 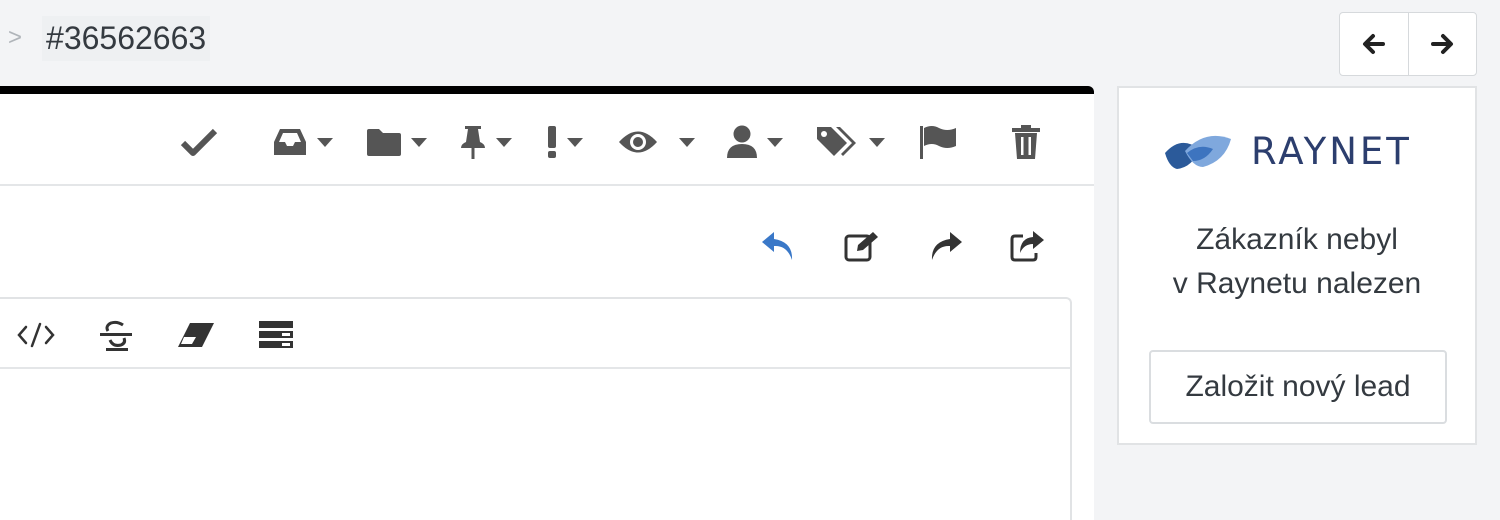 I want to click on eraser-icon, so click(x=196, y=335).